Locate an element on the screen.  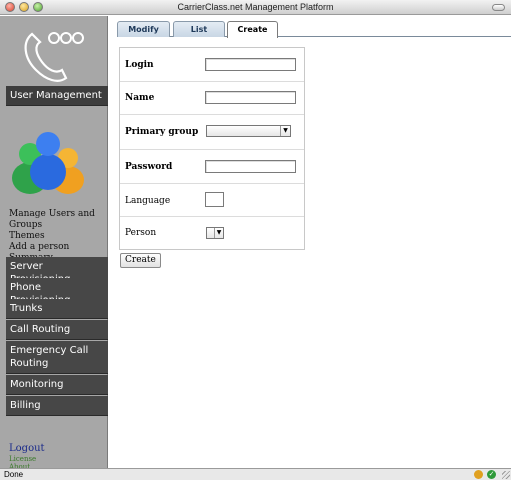
primary-group-row: Primary group ▼ is located at coordinates (212, 132).